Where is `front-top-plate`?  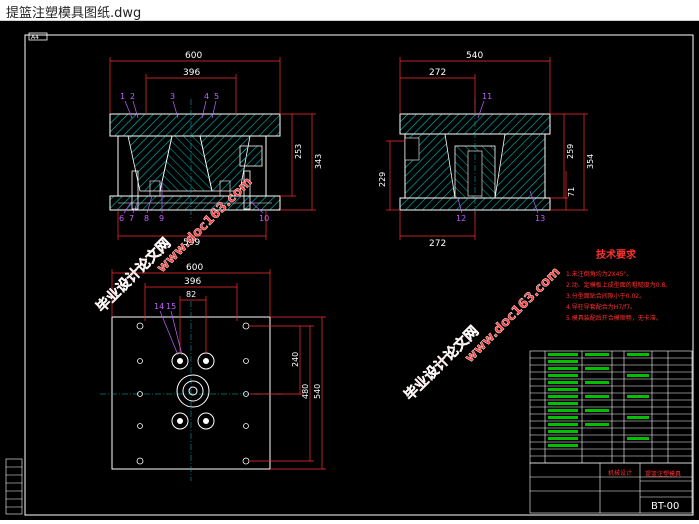 front-top-plate is located at coordinates (195, 125).